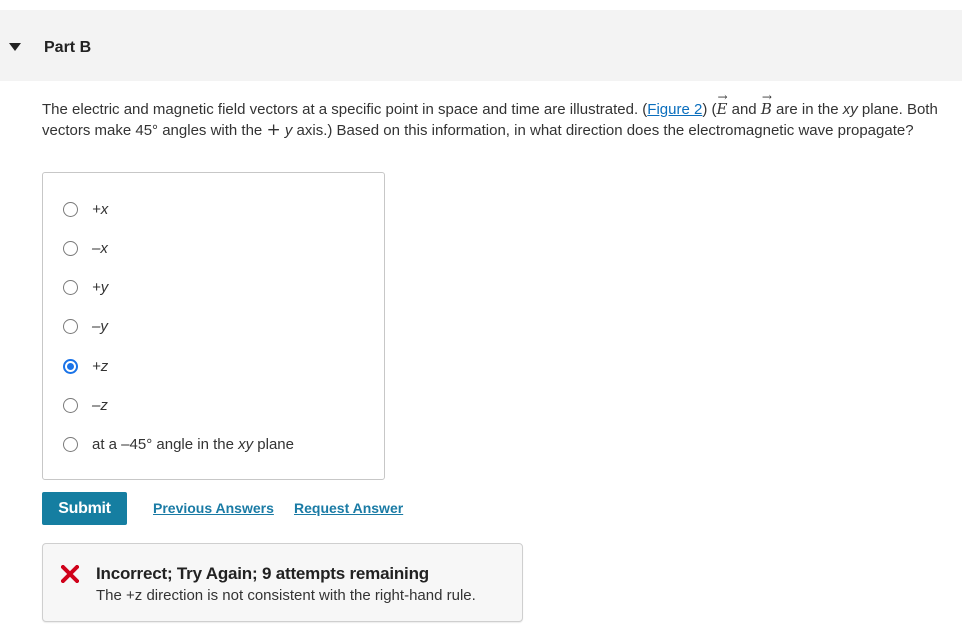 This screenshot has width=969, height=639. What do you see at coordinates (85, 366) in the screenshot?
I see `choice-plus-z: +z` at bounding box center [85, 366].